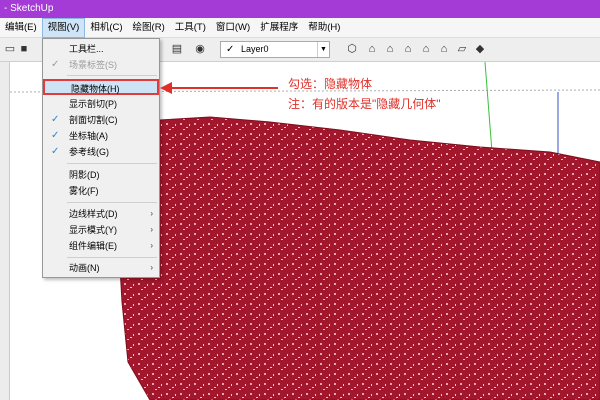 The width and height of the screenshot is (600, 400). What do you see at coordinates (24, 49) in the screenshot?
I see `save-icon: ■` at bounding box center [24, 49].